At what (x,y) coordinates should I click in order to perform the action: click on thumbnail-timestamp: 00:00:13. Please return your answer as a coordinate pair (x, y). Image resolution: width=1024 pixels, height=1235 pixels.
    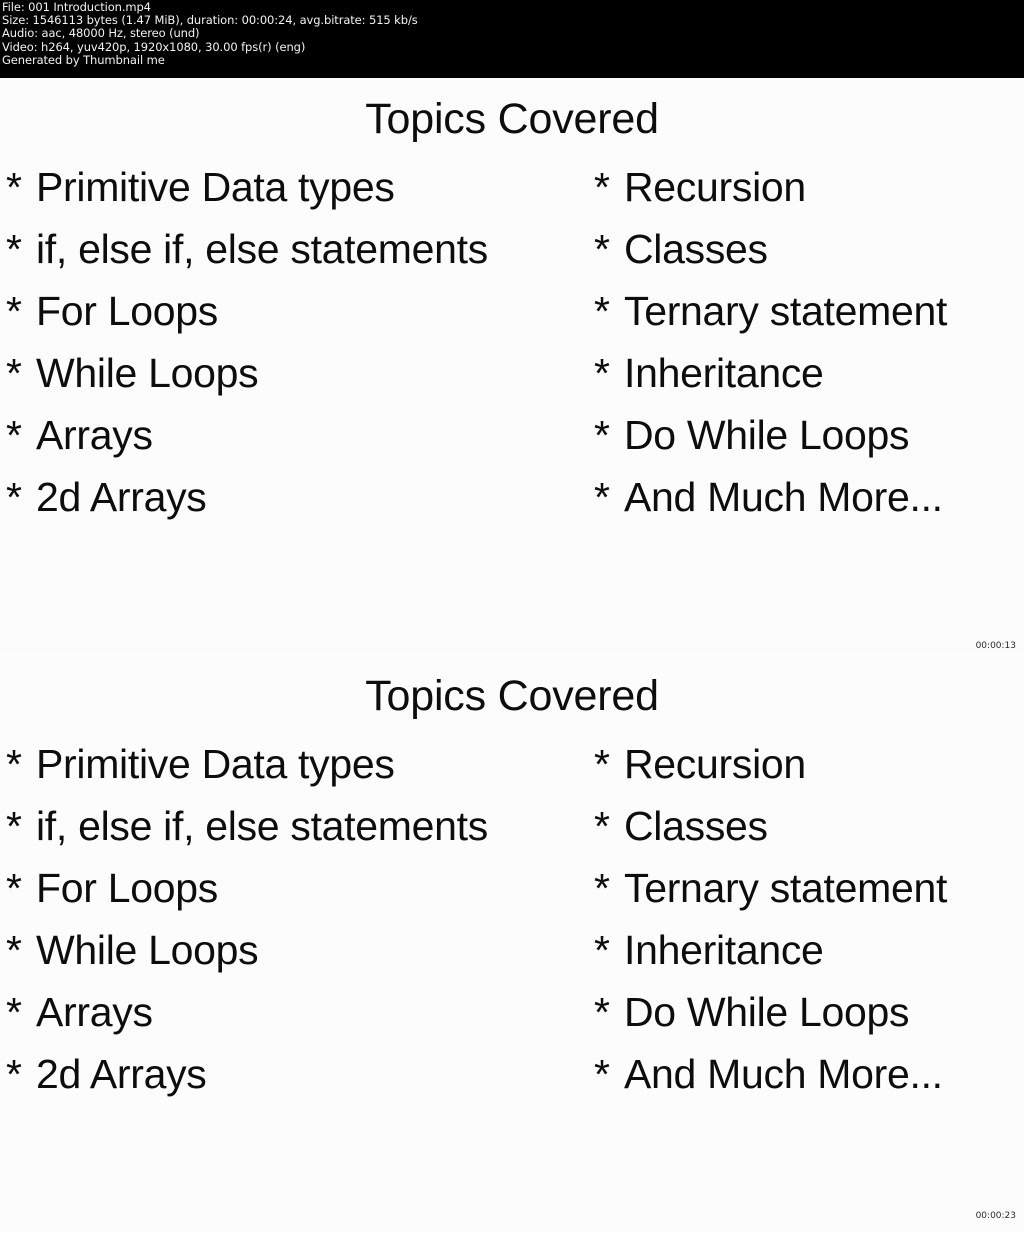
    Looking at the image, I should click on (995, 646).